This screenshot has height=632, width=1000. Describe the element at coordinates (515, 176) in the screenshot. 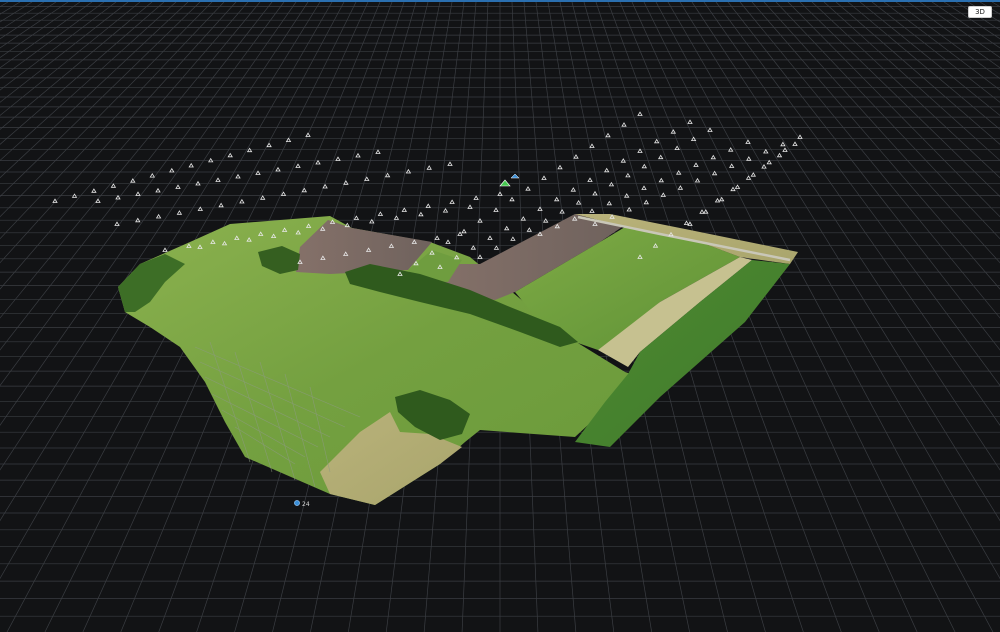

I see `selected-camera-icon-secondary` at that location.